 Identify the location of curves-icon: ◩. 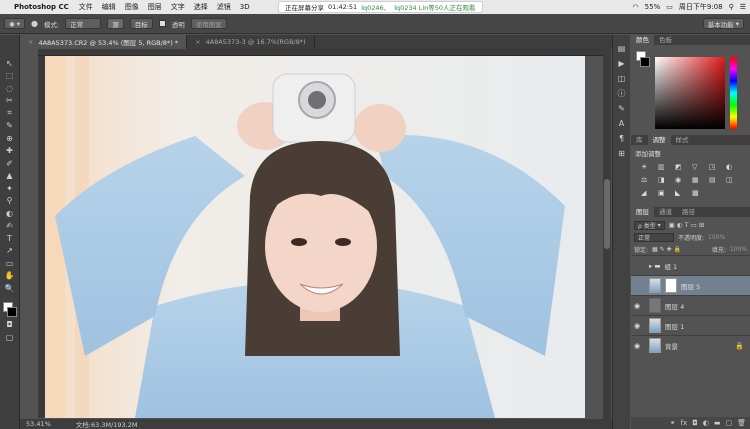
(681, 167).